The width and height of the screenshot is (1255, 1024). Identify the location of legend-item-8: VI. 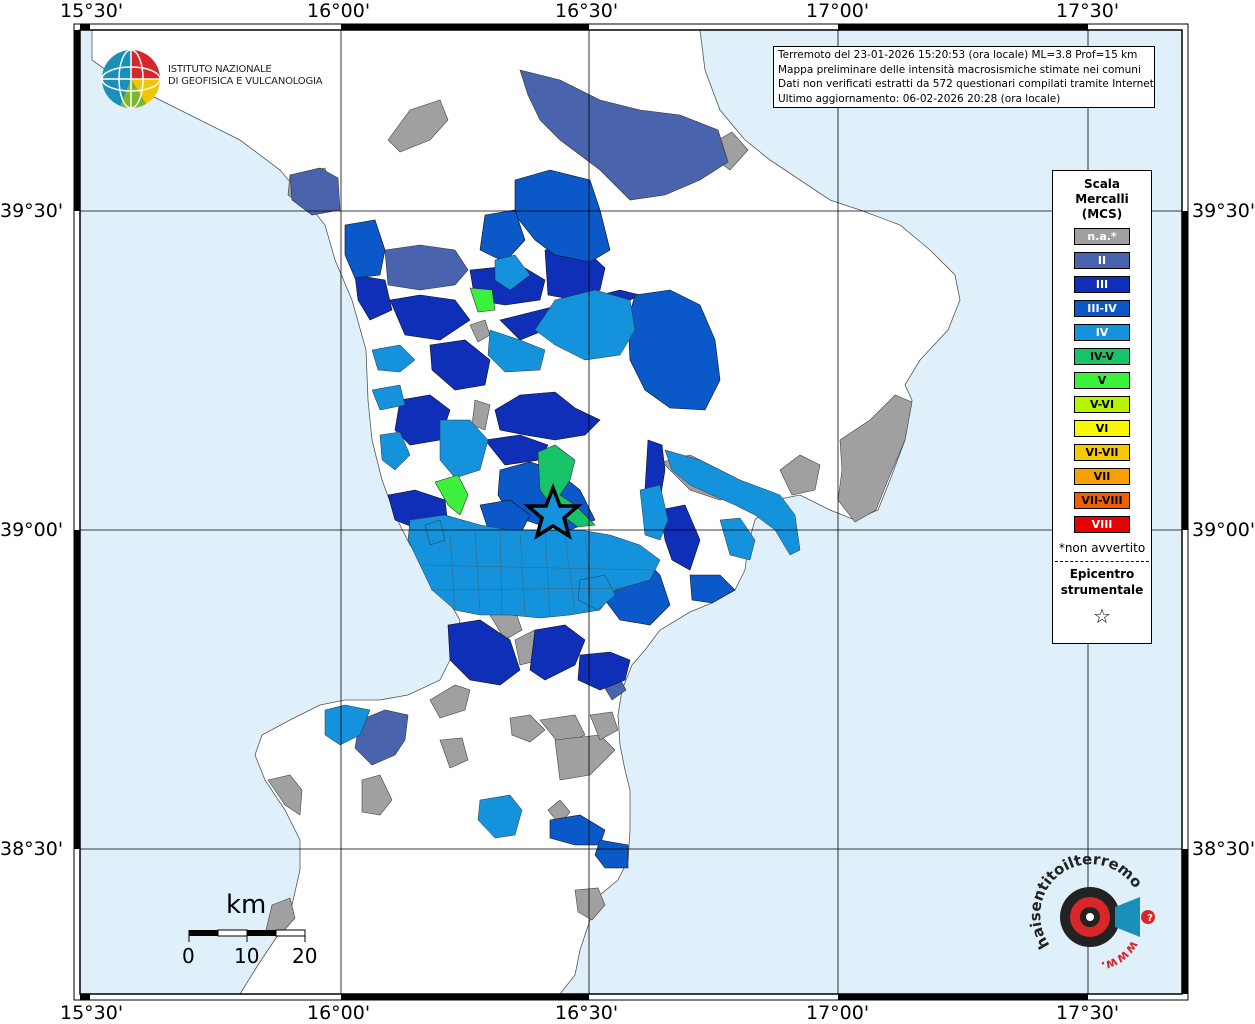
(1102, 428).